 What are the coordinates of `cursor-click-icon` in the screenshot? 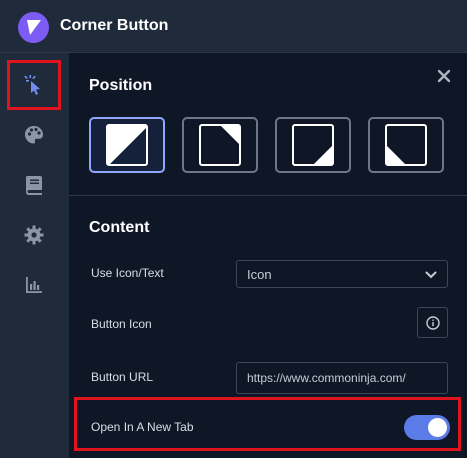 It's located at (32, 85).